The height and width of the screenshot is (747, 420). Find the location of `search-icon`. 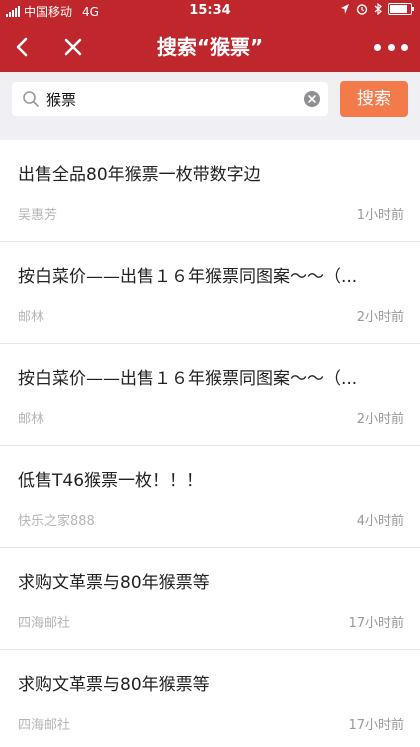

search-icon is located at coordinates (31, 99).